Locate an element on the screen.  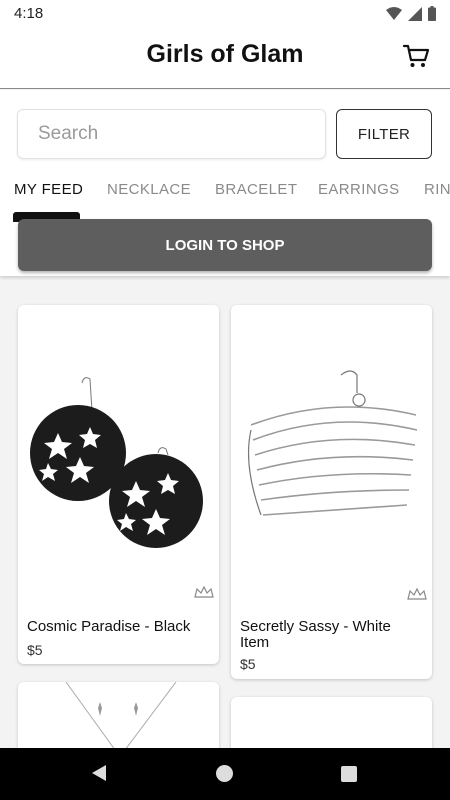
system-nav-bar is located at coordinates (225, 774).